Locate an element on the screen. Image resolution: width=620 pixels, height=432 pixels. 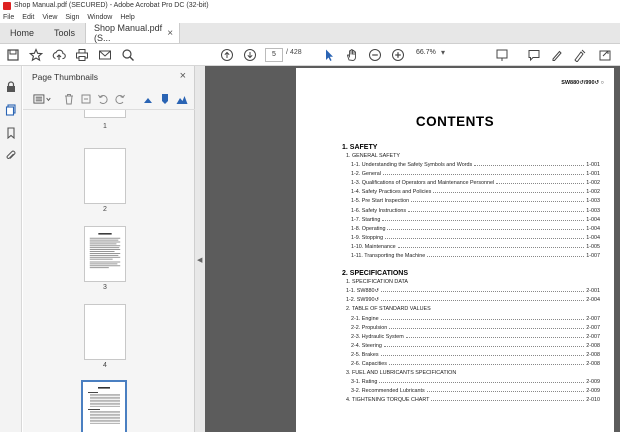
toc-entry: 2-3. Hydraulic System 2-007 is located at coordinates (471, 338).